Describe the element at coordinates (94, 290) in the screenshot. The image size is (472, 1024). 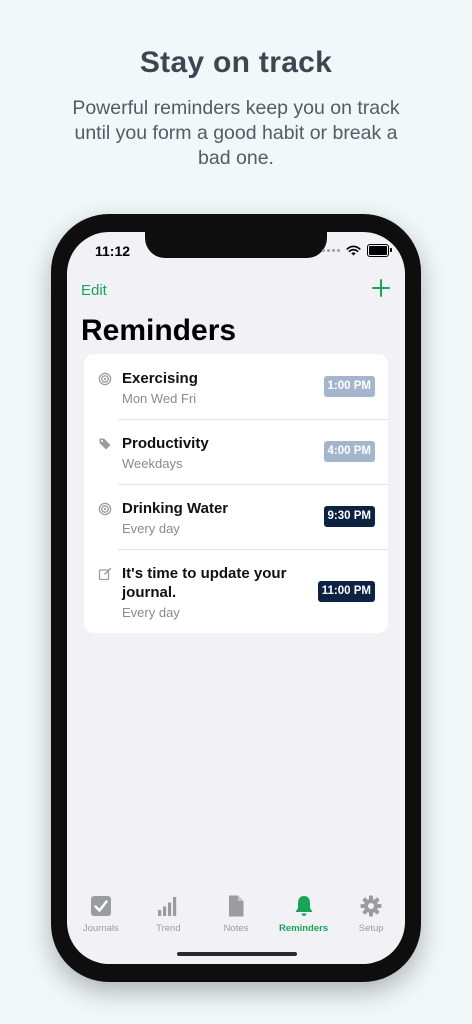
I see `edit-button: Edit` at that location.